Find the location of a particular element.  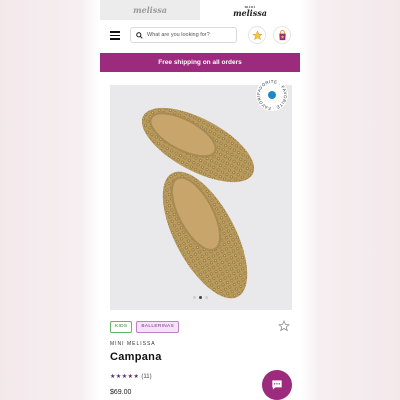

gallery-dots is located at coordinates (200, 297).